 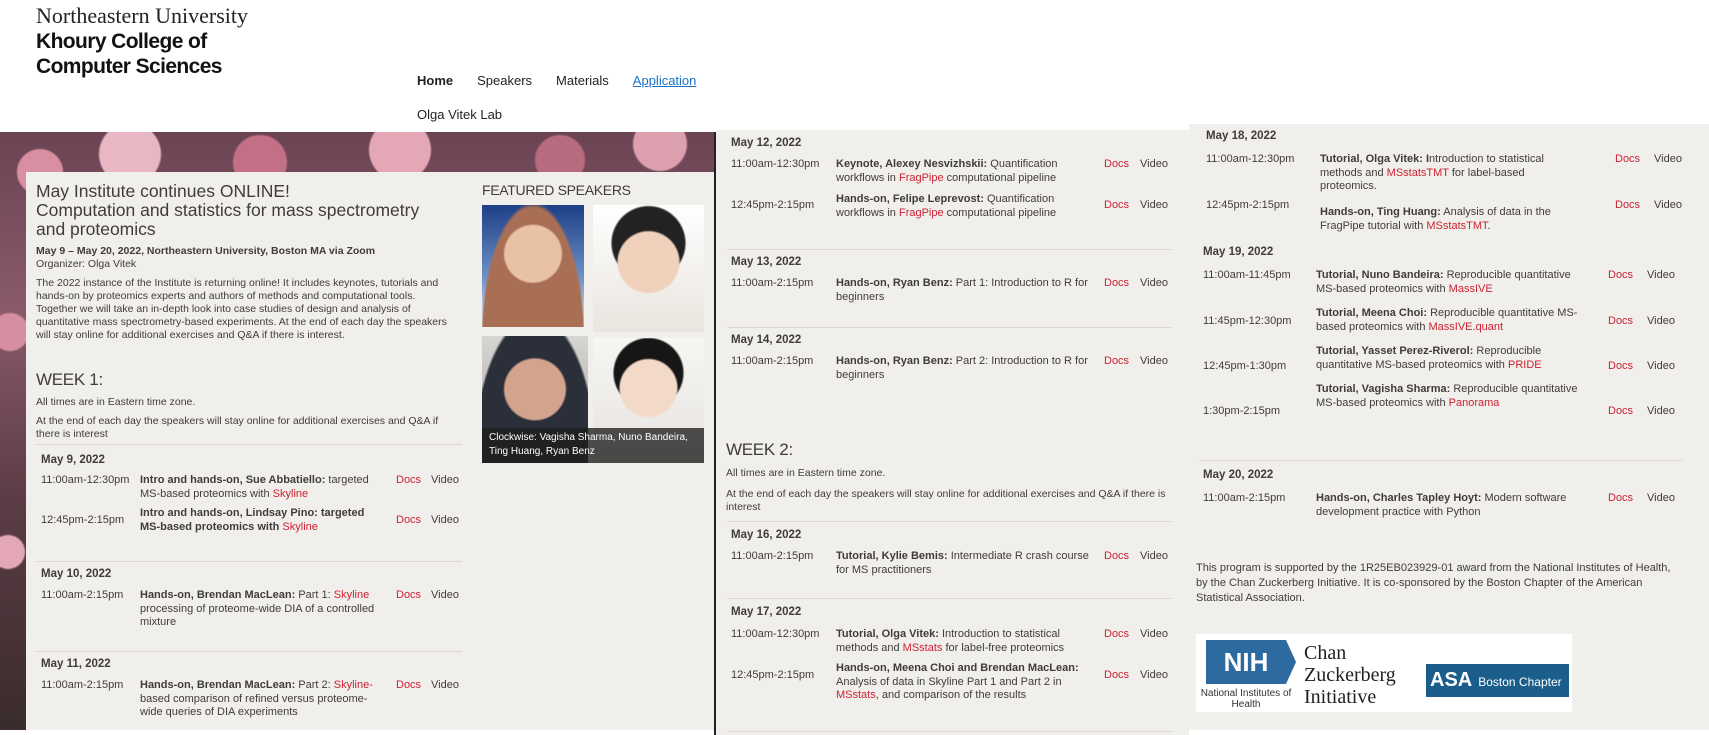 I want to click on asa-chapter: Boston Chapter, so click(x=1520, y=682).